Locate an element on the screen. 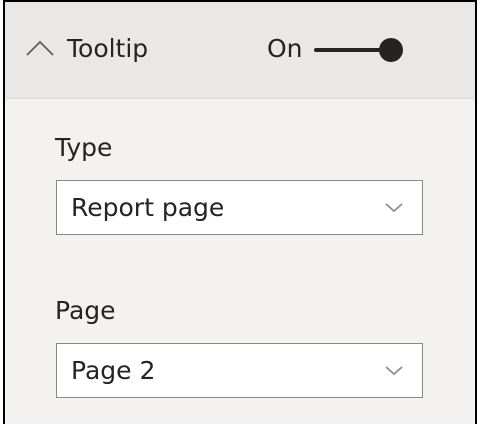  tooltip-toggle: On is located at coordinates (342, 52).